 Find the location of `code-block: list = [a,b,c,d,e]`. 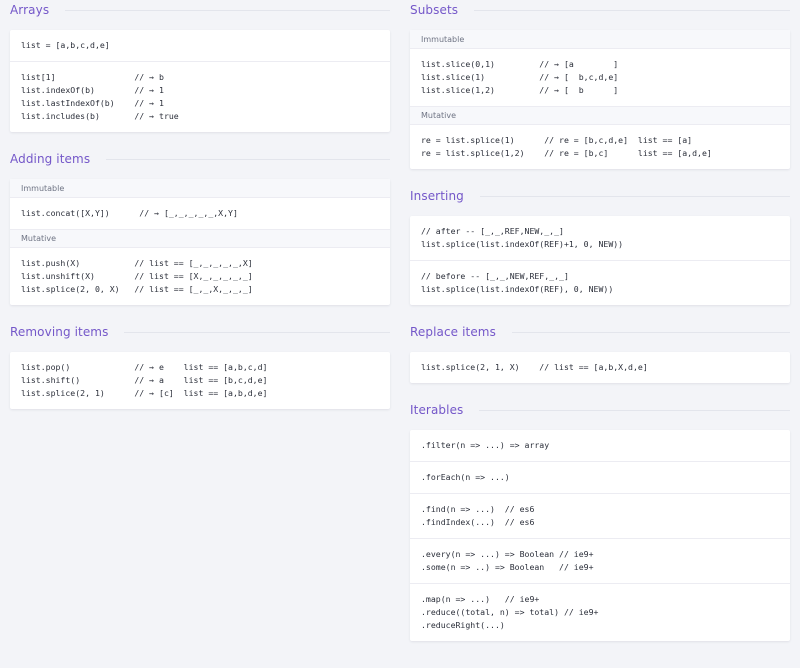

code-block: list = [a,b,c,d,e] is located at coordinates (200, 45).